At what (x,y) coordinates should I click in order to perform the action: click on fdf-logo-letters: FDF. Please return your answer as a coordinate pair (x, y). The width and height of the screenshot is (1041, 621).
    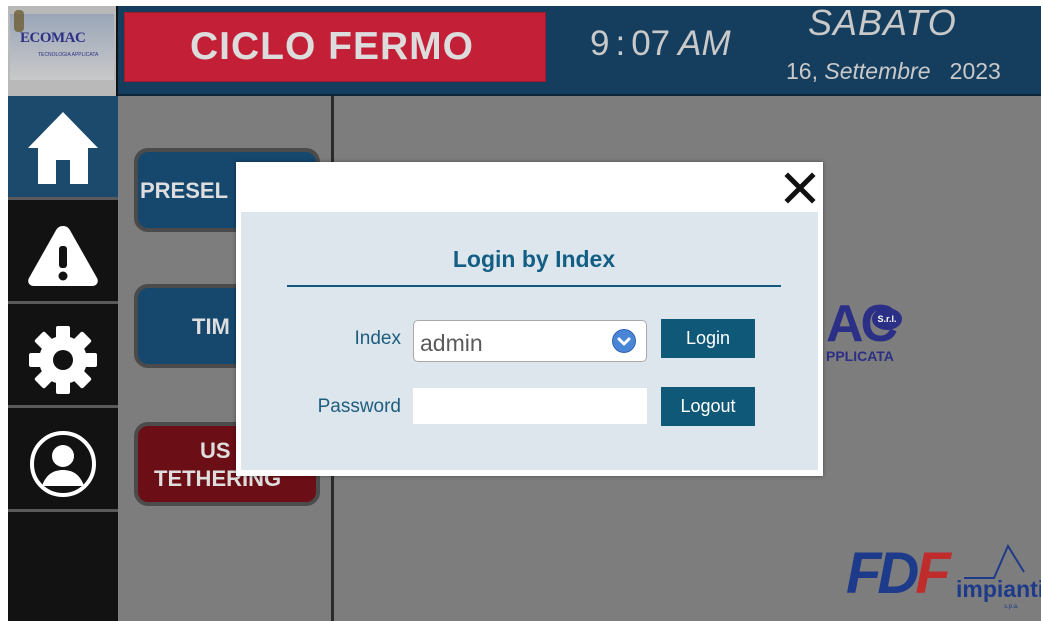
    Looking at the image, I should click on (898, 573).